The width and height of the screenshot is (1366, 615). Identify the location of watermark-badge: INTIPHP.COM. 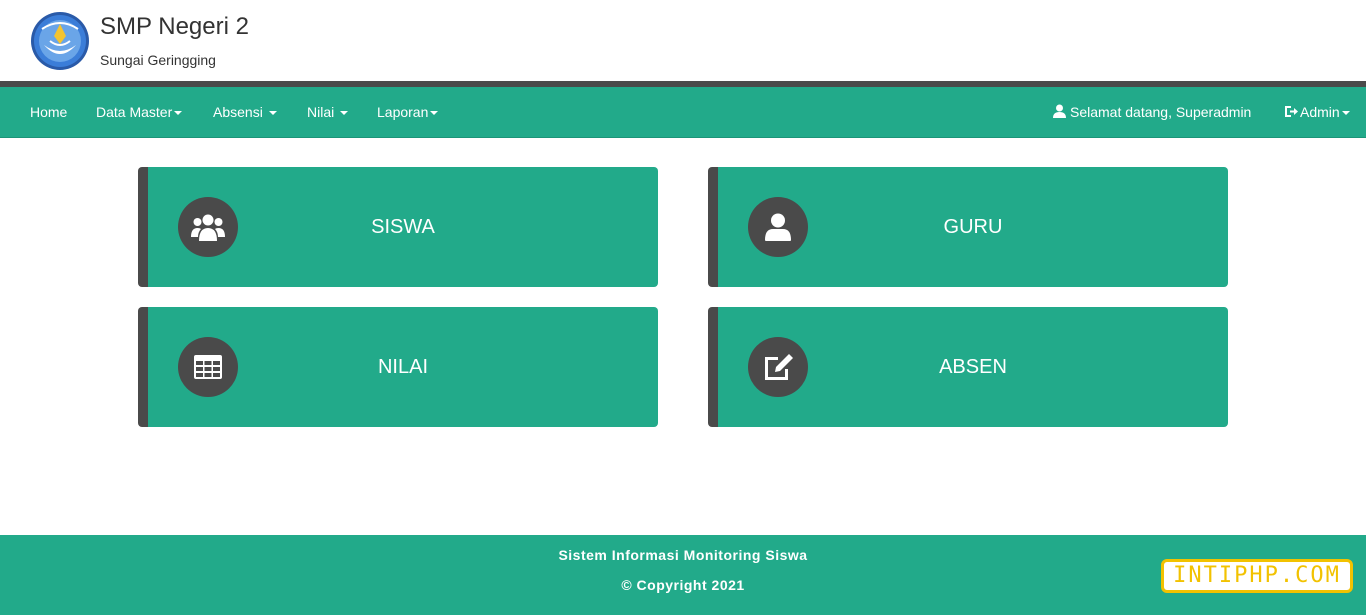
(1257, 576).